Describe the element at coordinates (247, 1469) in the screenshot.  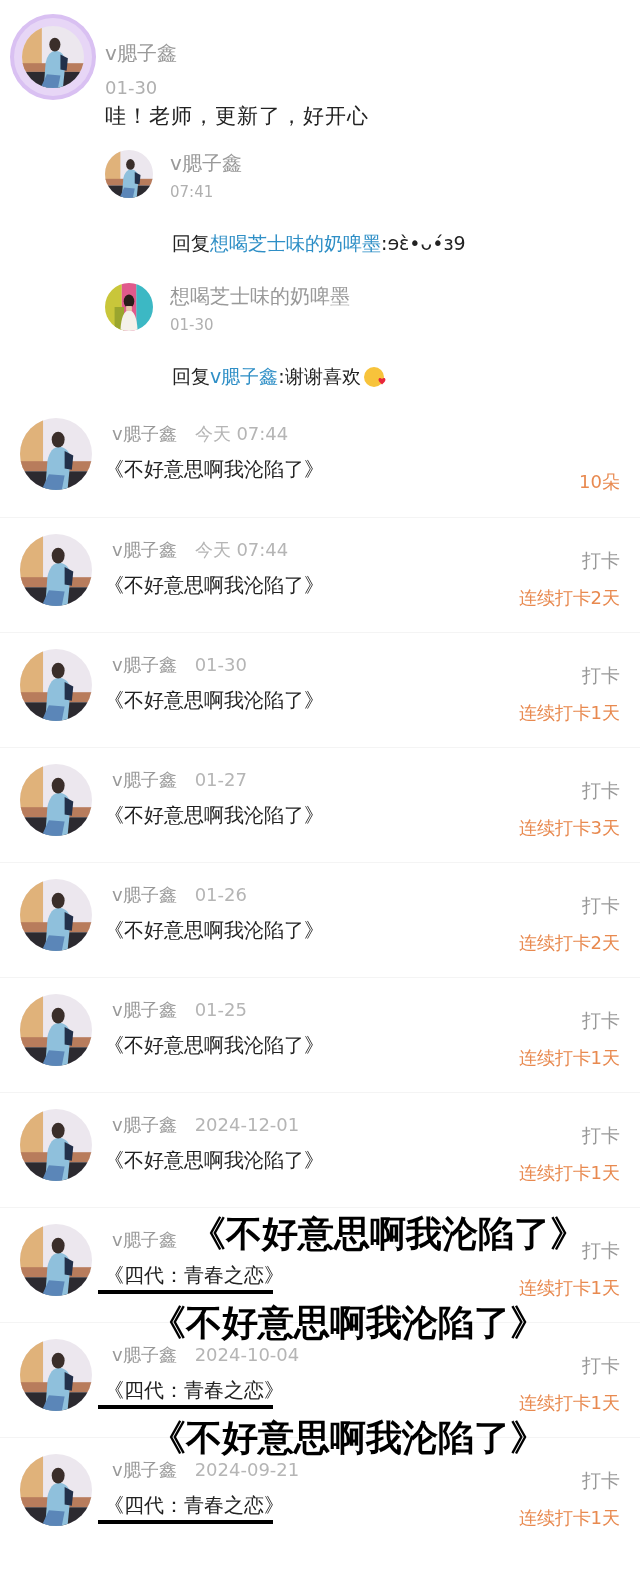
I see `entry-time: 2024-09-21` at that location.